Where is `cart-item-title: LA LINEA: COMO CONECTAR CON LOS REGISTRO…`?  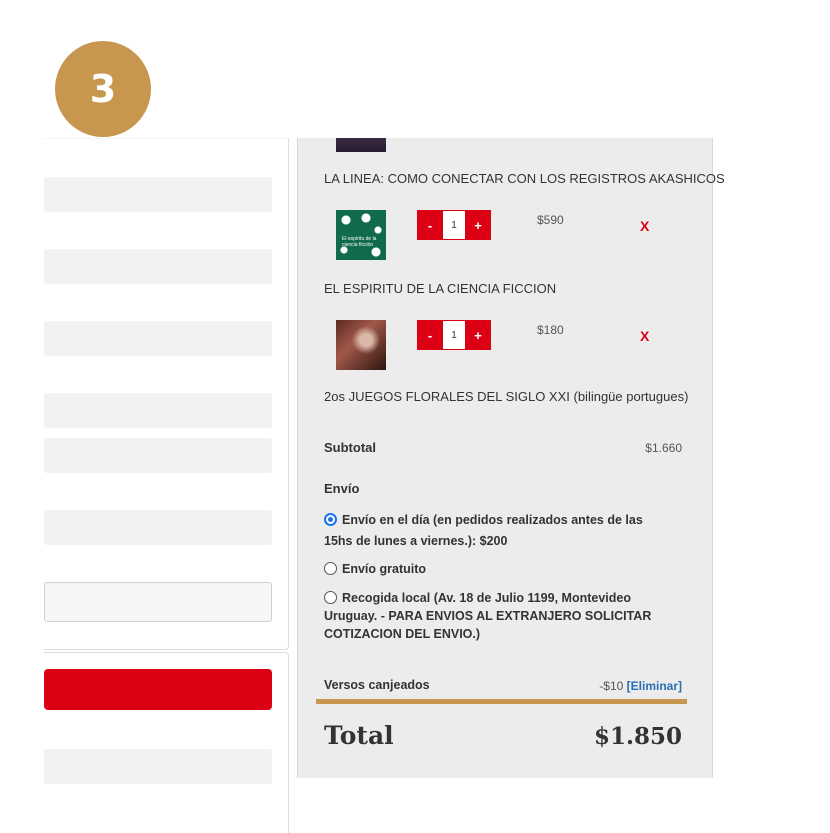
cart-item-title: LA LINEA: COMO CONECTAR CON LOS REGISTRO… is located at coordinates (524, 178).